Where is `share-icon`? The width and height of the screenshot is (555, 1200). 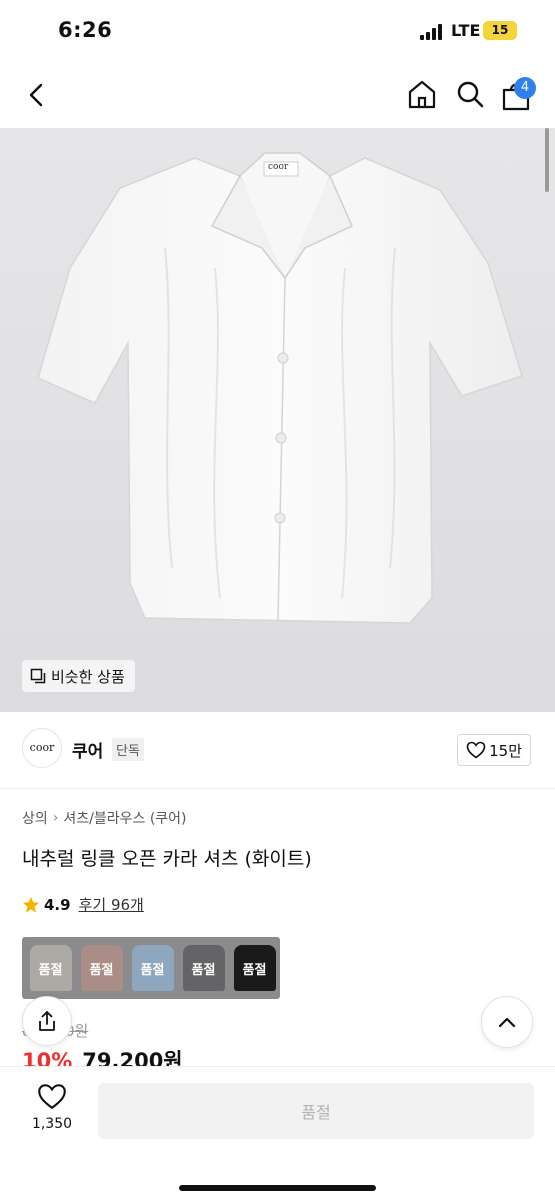 share-icon is located at coordinates (47, 1021).